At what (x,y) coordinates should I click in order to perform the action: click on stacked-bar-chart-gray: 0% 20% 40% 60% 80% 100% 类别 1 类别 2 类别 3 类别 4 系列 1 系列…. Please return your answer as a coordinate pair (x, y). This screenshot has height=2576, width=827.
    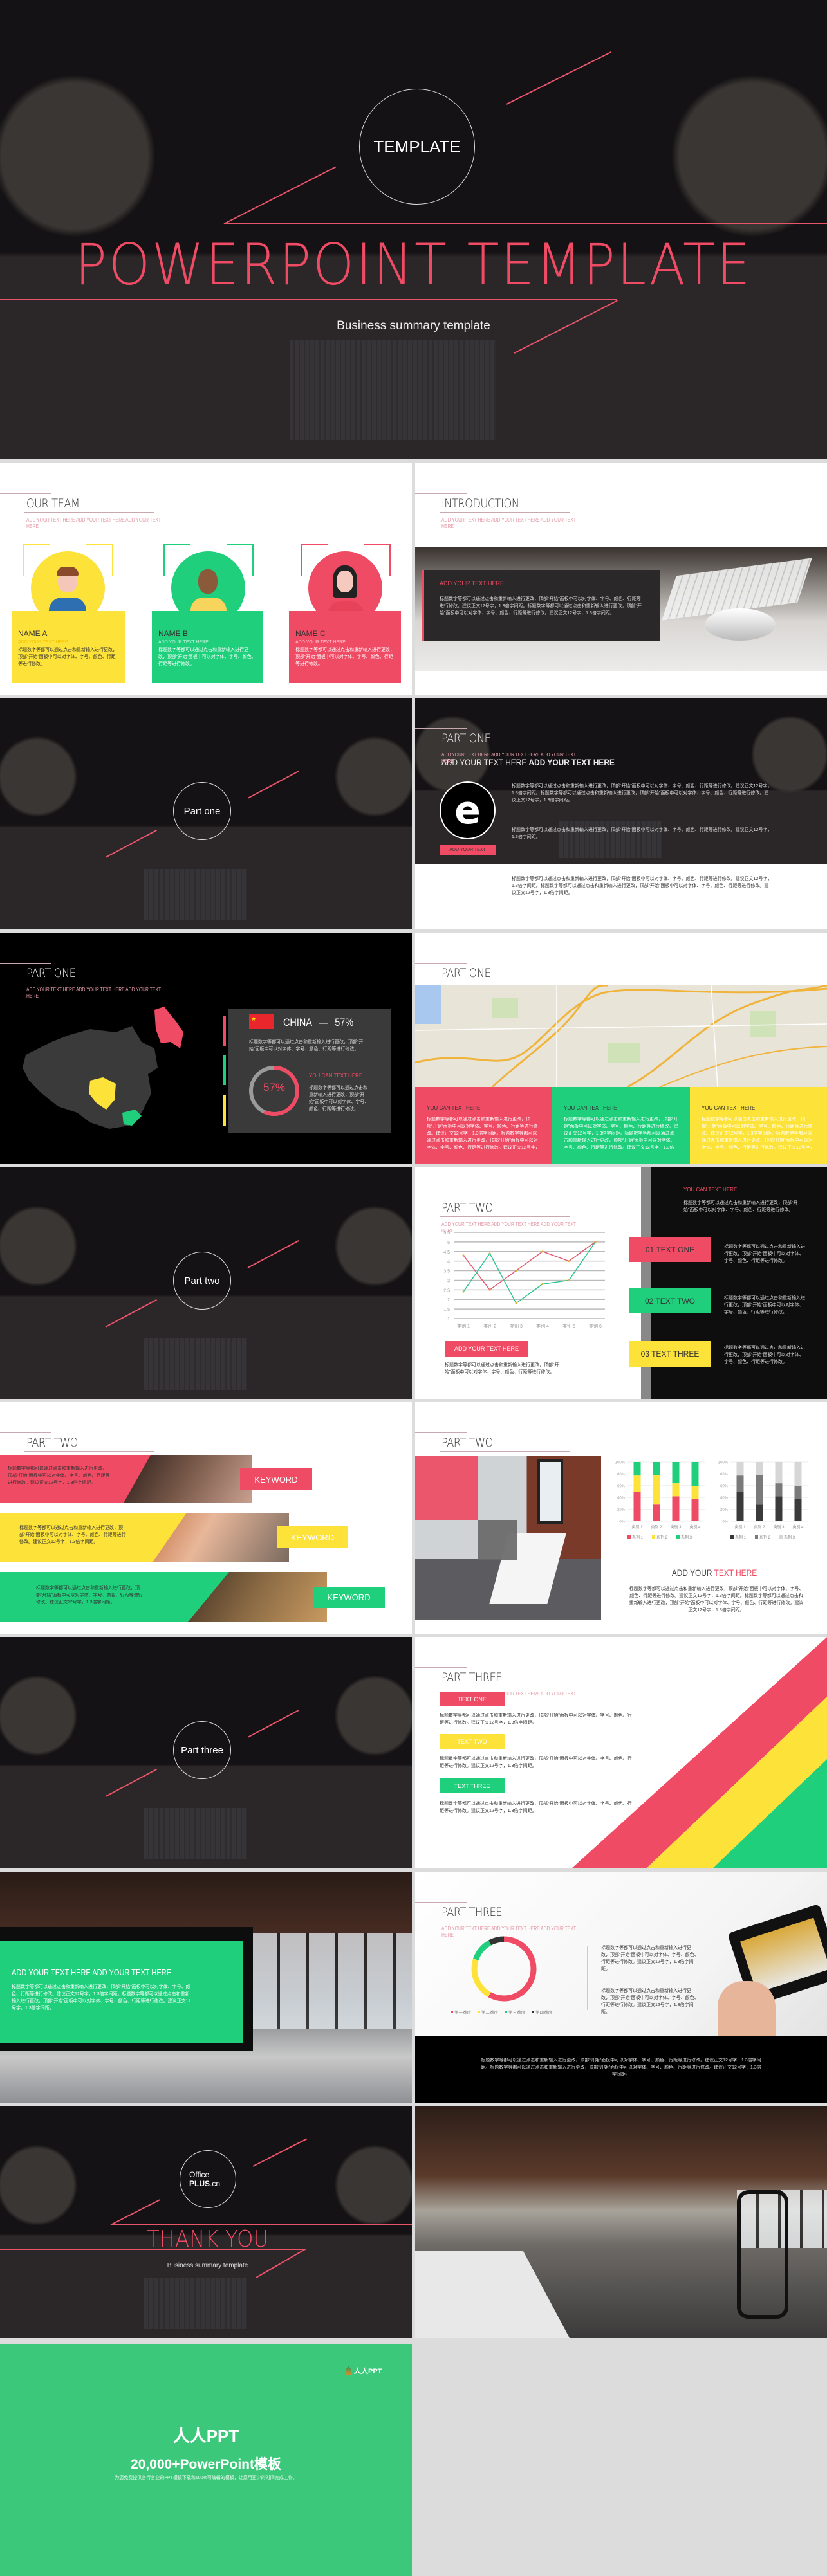
    Looking at the image, I should click on (763, 1500).